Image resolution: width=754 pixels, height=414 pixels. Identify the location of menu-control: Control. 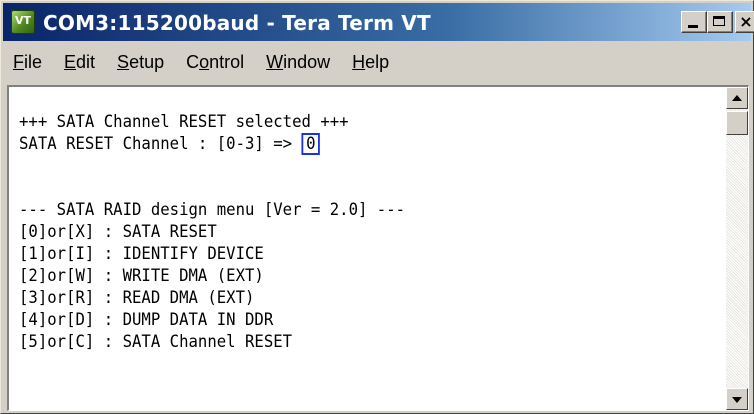
(215, 62).